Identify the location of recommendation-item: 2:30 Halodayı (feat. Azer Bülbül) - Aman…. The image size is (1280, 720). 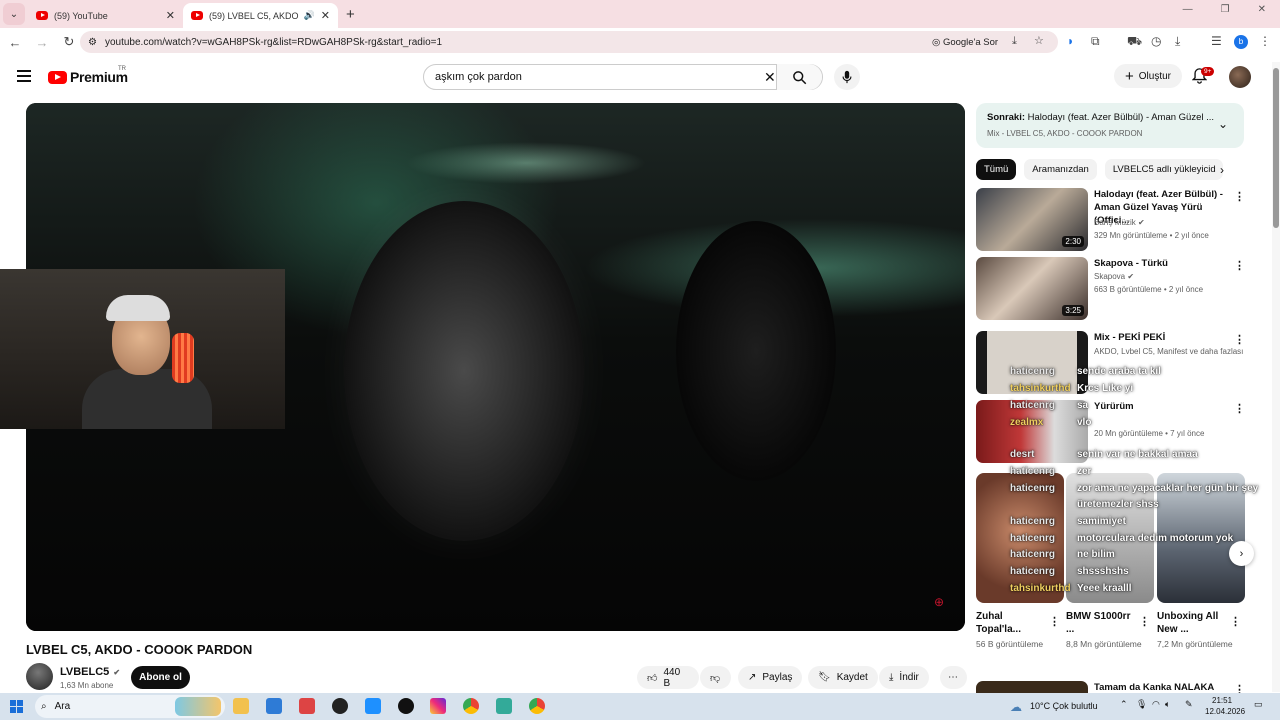
(1116, 220).